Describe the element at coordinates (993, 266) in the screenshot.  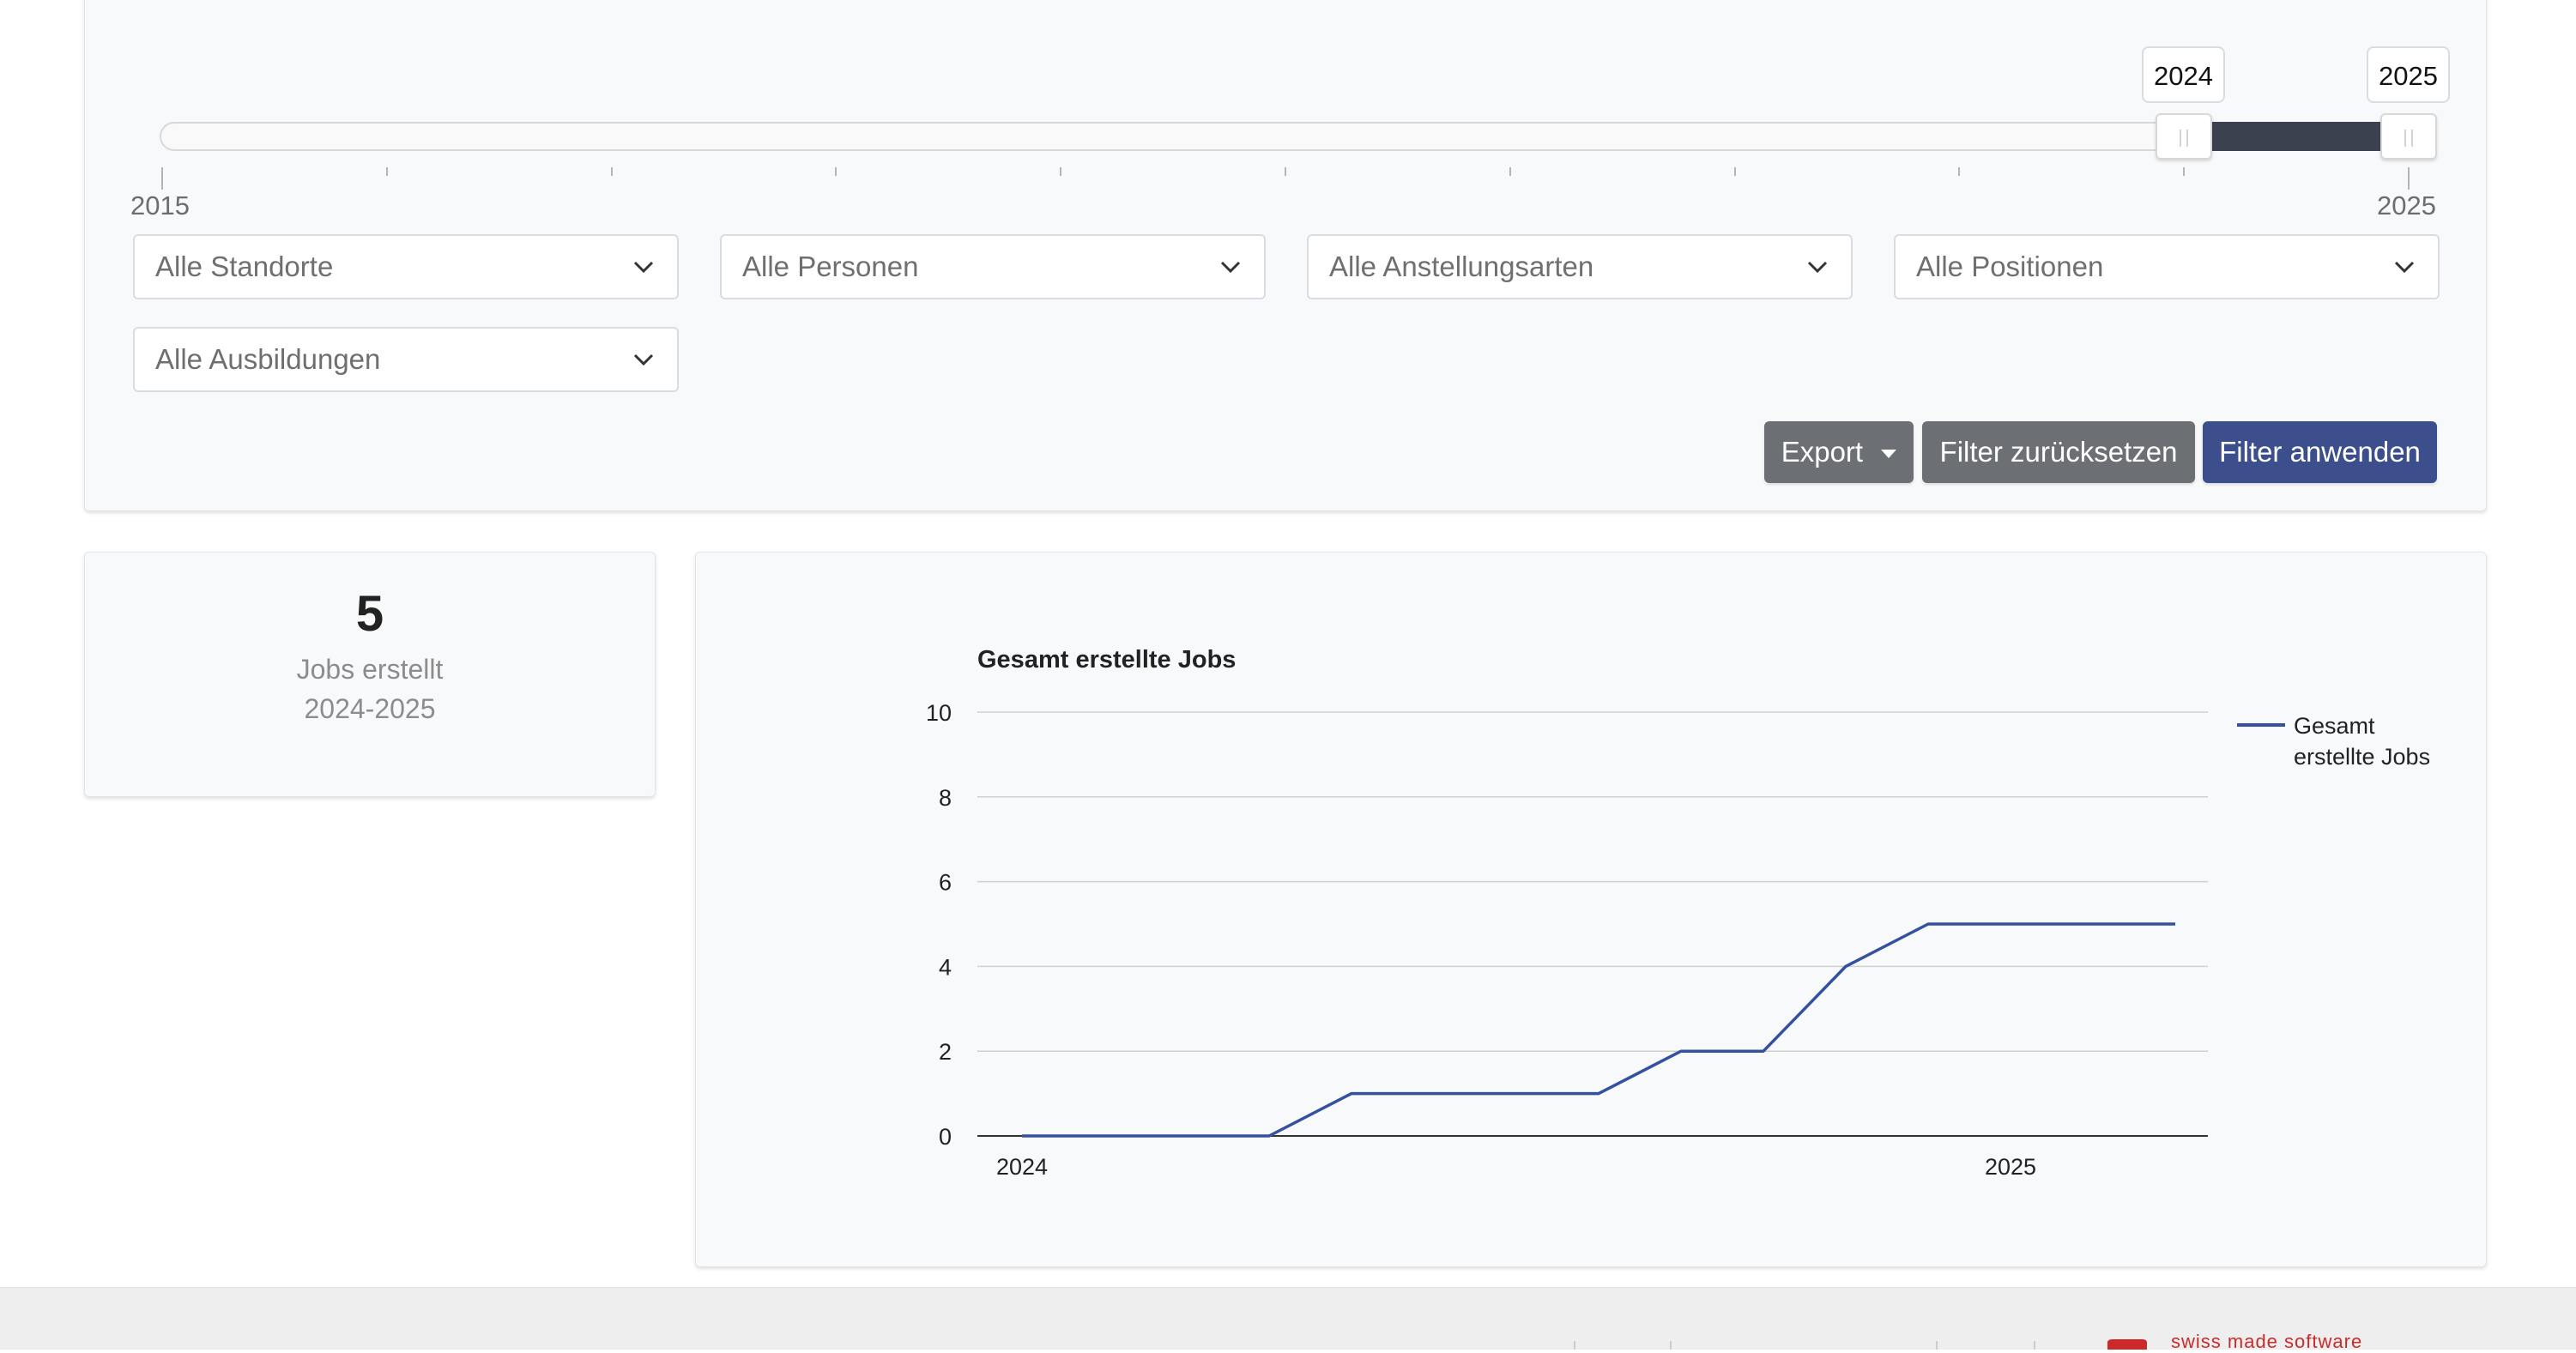
I see `person-select: Alle Personen` at that location.